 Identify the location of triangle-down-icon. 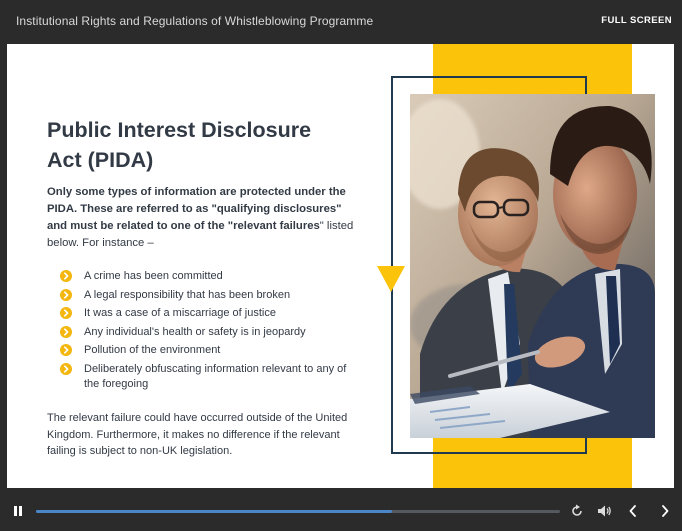
(391, 279).